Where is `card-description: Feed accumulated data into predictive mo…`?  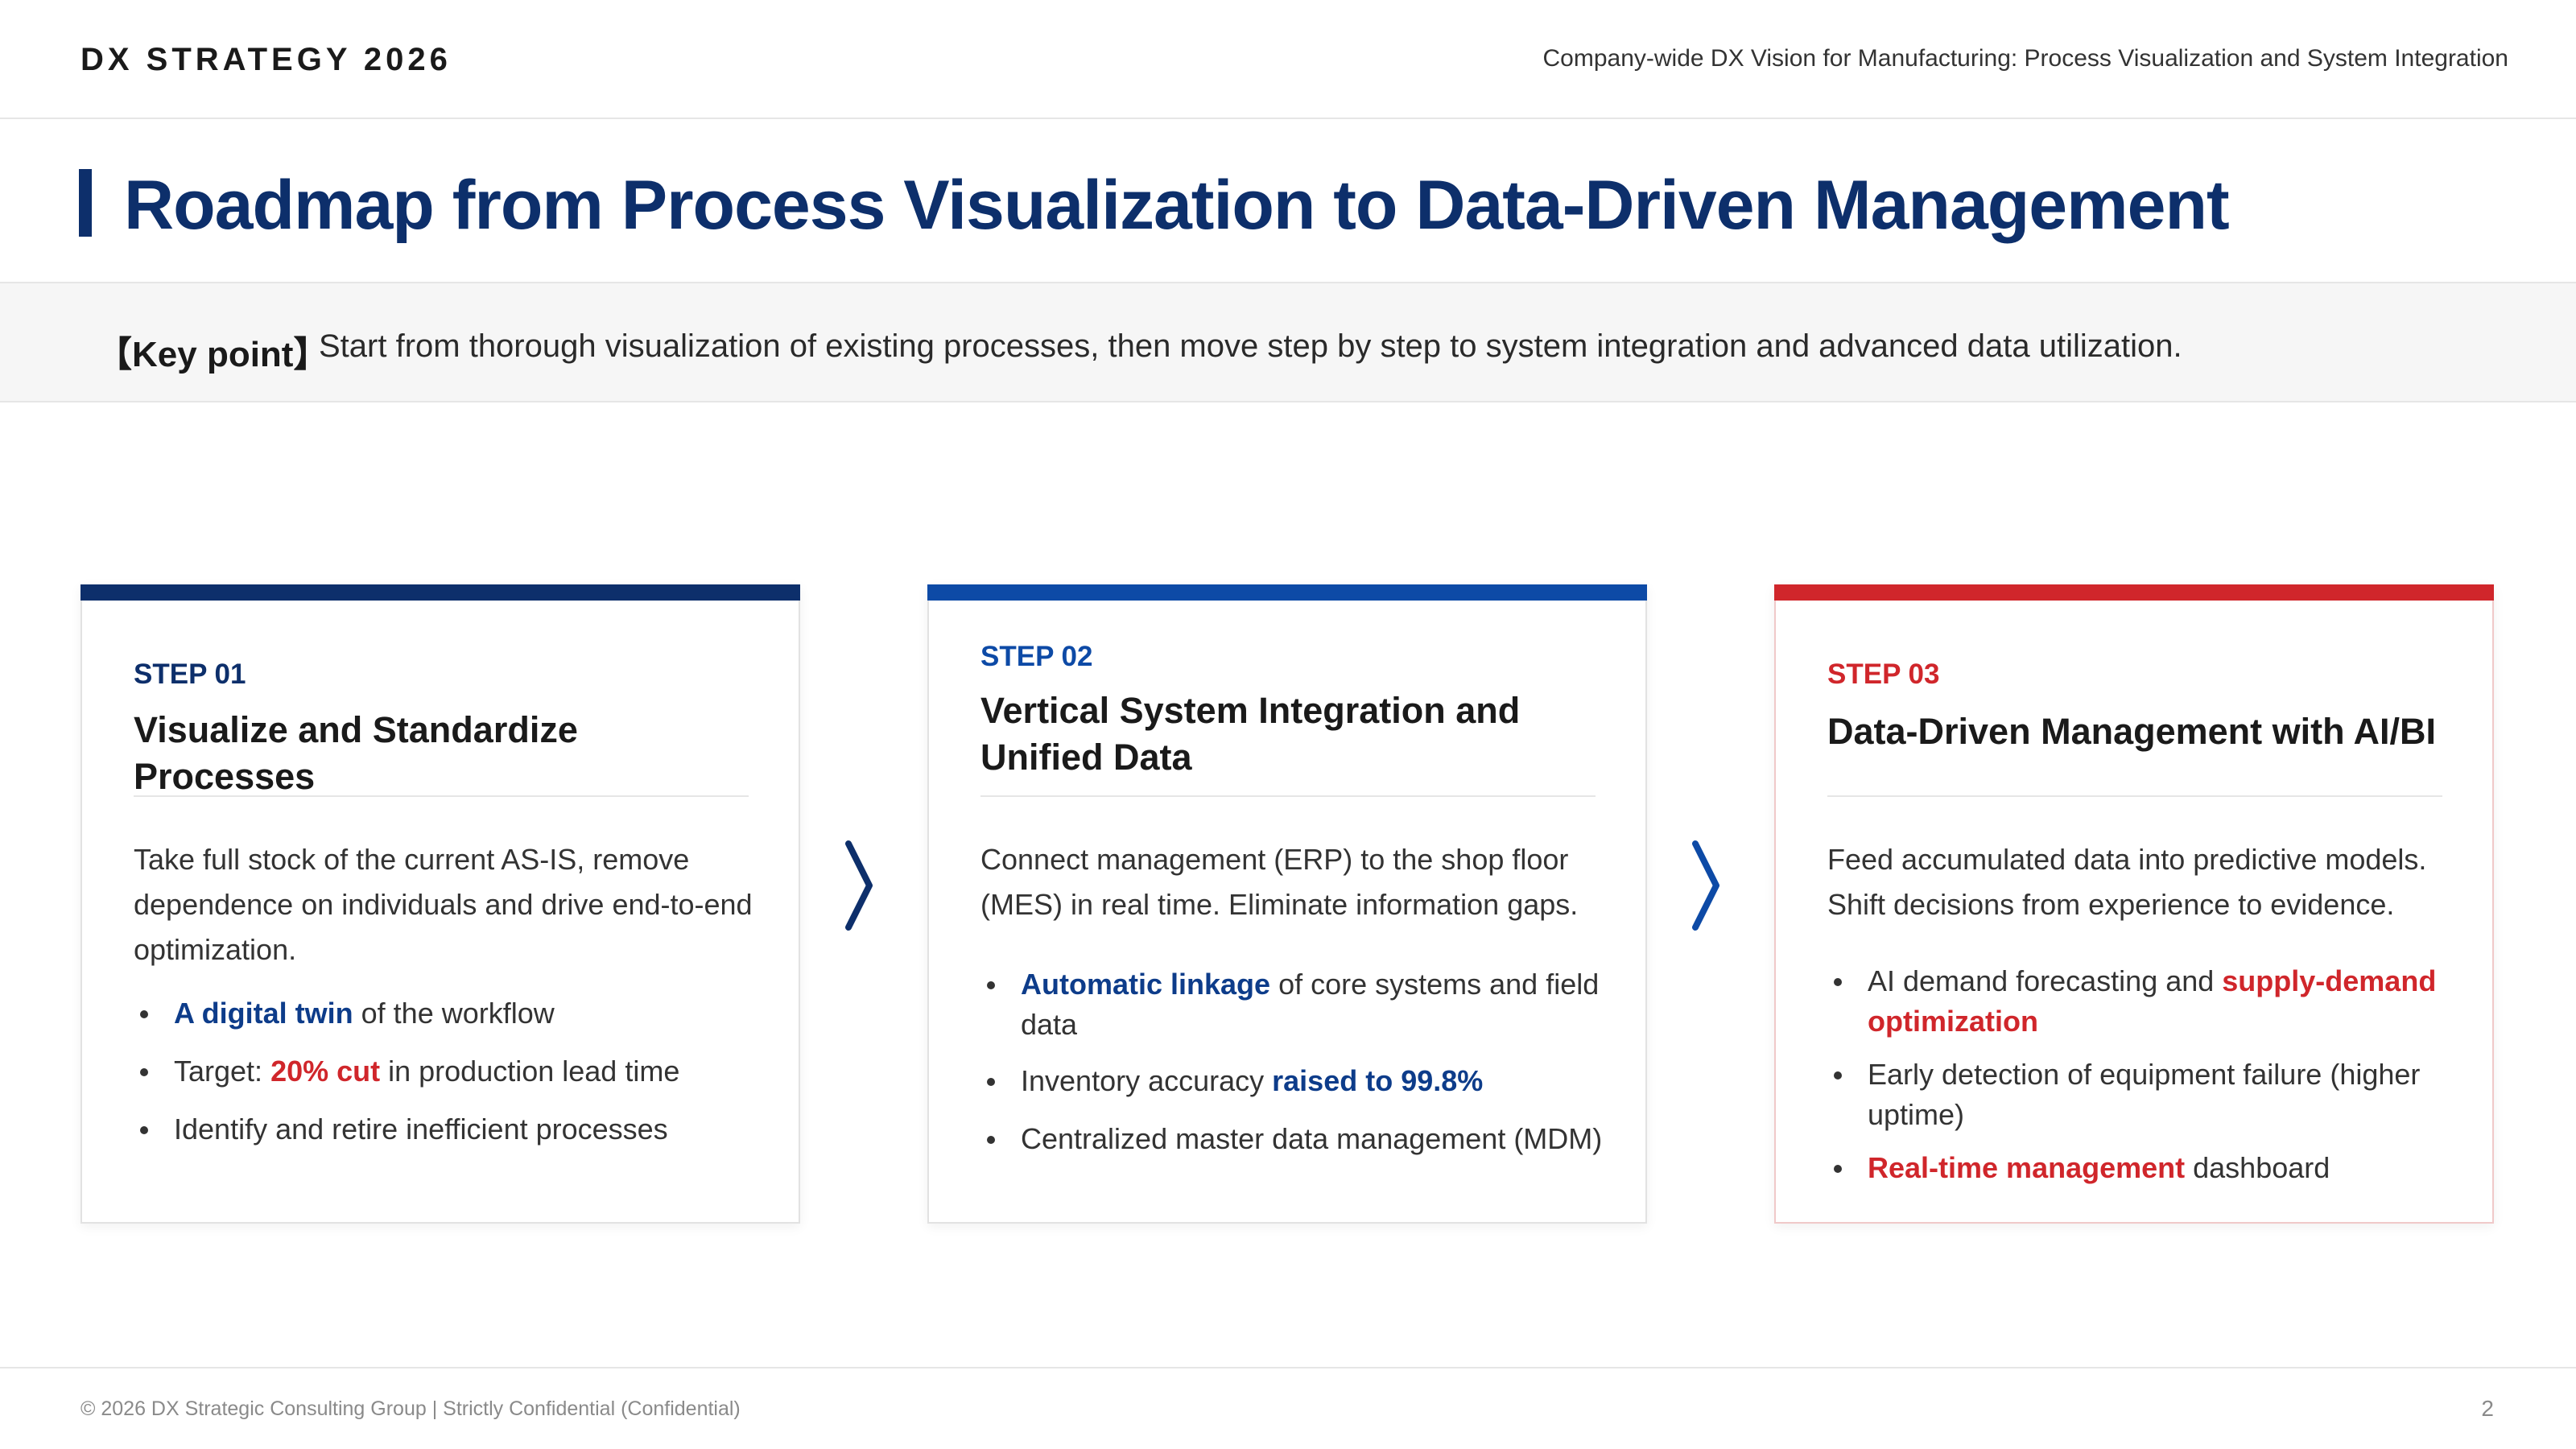 card-description: Feed accumulated data into predictive mo… is located at coordinates (2127, 882).